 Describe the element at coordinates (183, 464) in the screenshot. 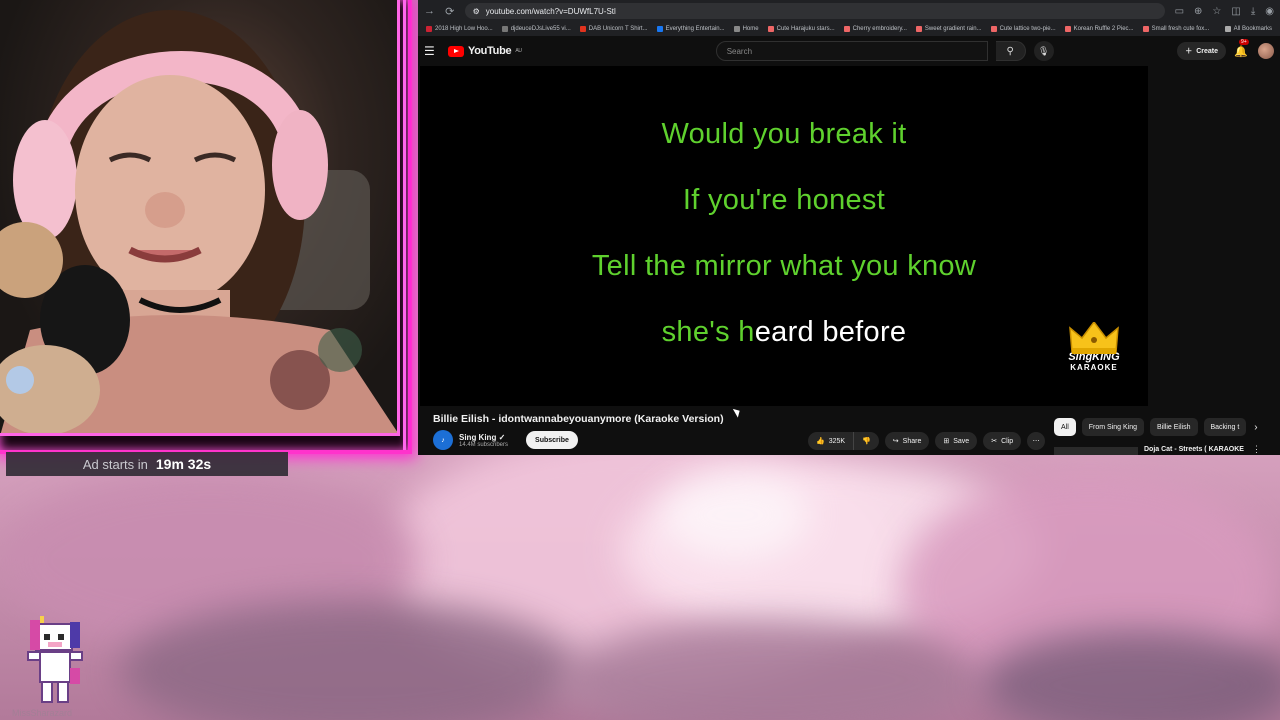

I see `ad-timer-value: 19m 32s` at that location.